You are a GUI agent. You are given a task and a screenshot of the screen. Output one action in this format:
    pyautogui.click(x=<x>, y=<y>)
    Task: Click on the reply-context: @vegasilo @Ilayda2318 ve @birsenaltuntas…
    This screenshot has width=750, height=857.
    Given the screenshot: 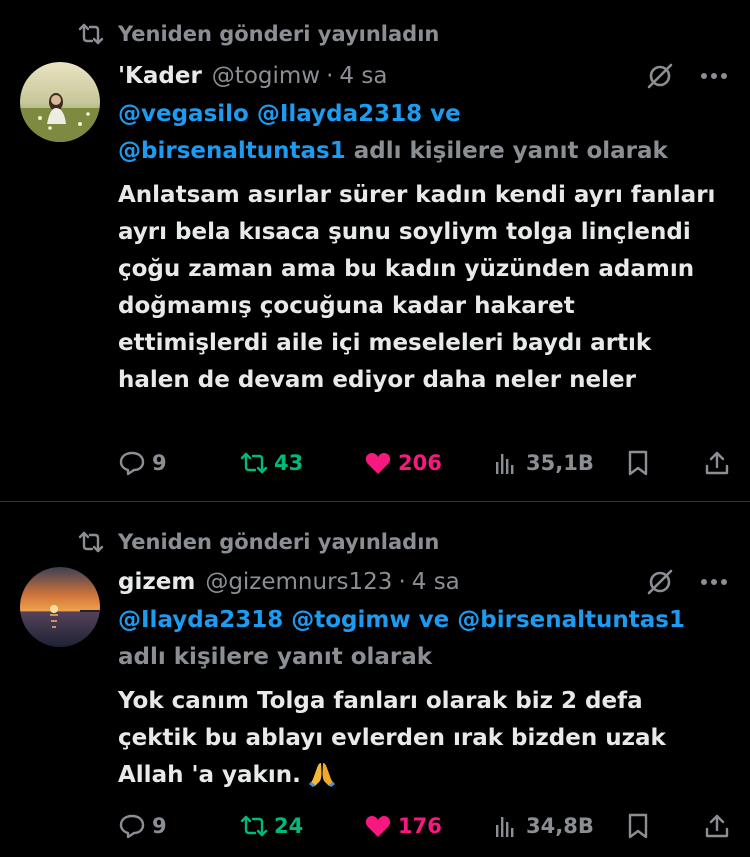 What is the action you would take?
    pyautogui.click(x=423, y=133)
    